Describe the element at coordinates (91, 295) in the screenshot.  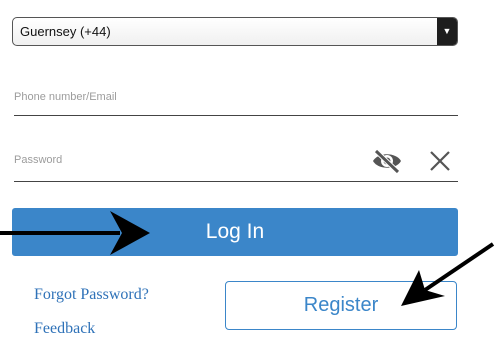
I see `forgot-password-link: Forgot Password?` at that location.